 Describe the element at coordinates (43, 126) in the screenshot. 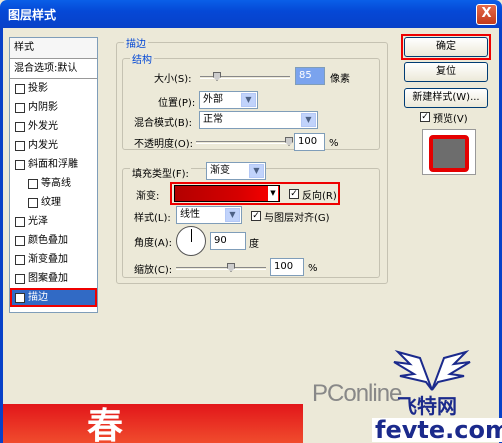

I see `style-item-label: 外发光` at that location.